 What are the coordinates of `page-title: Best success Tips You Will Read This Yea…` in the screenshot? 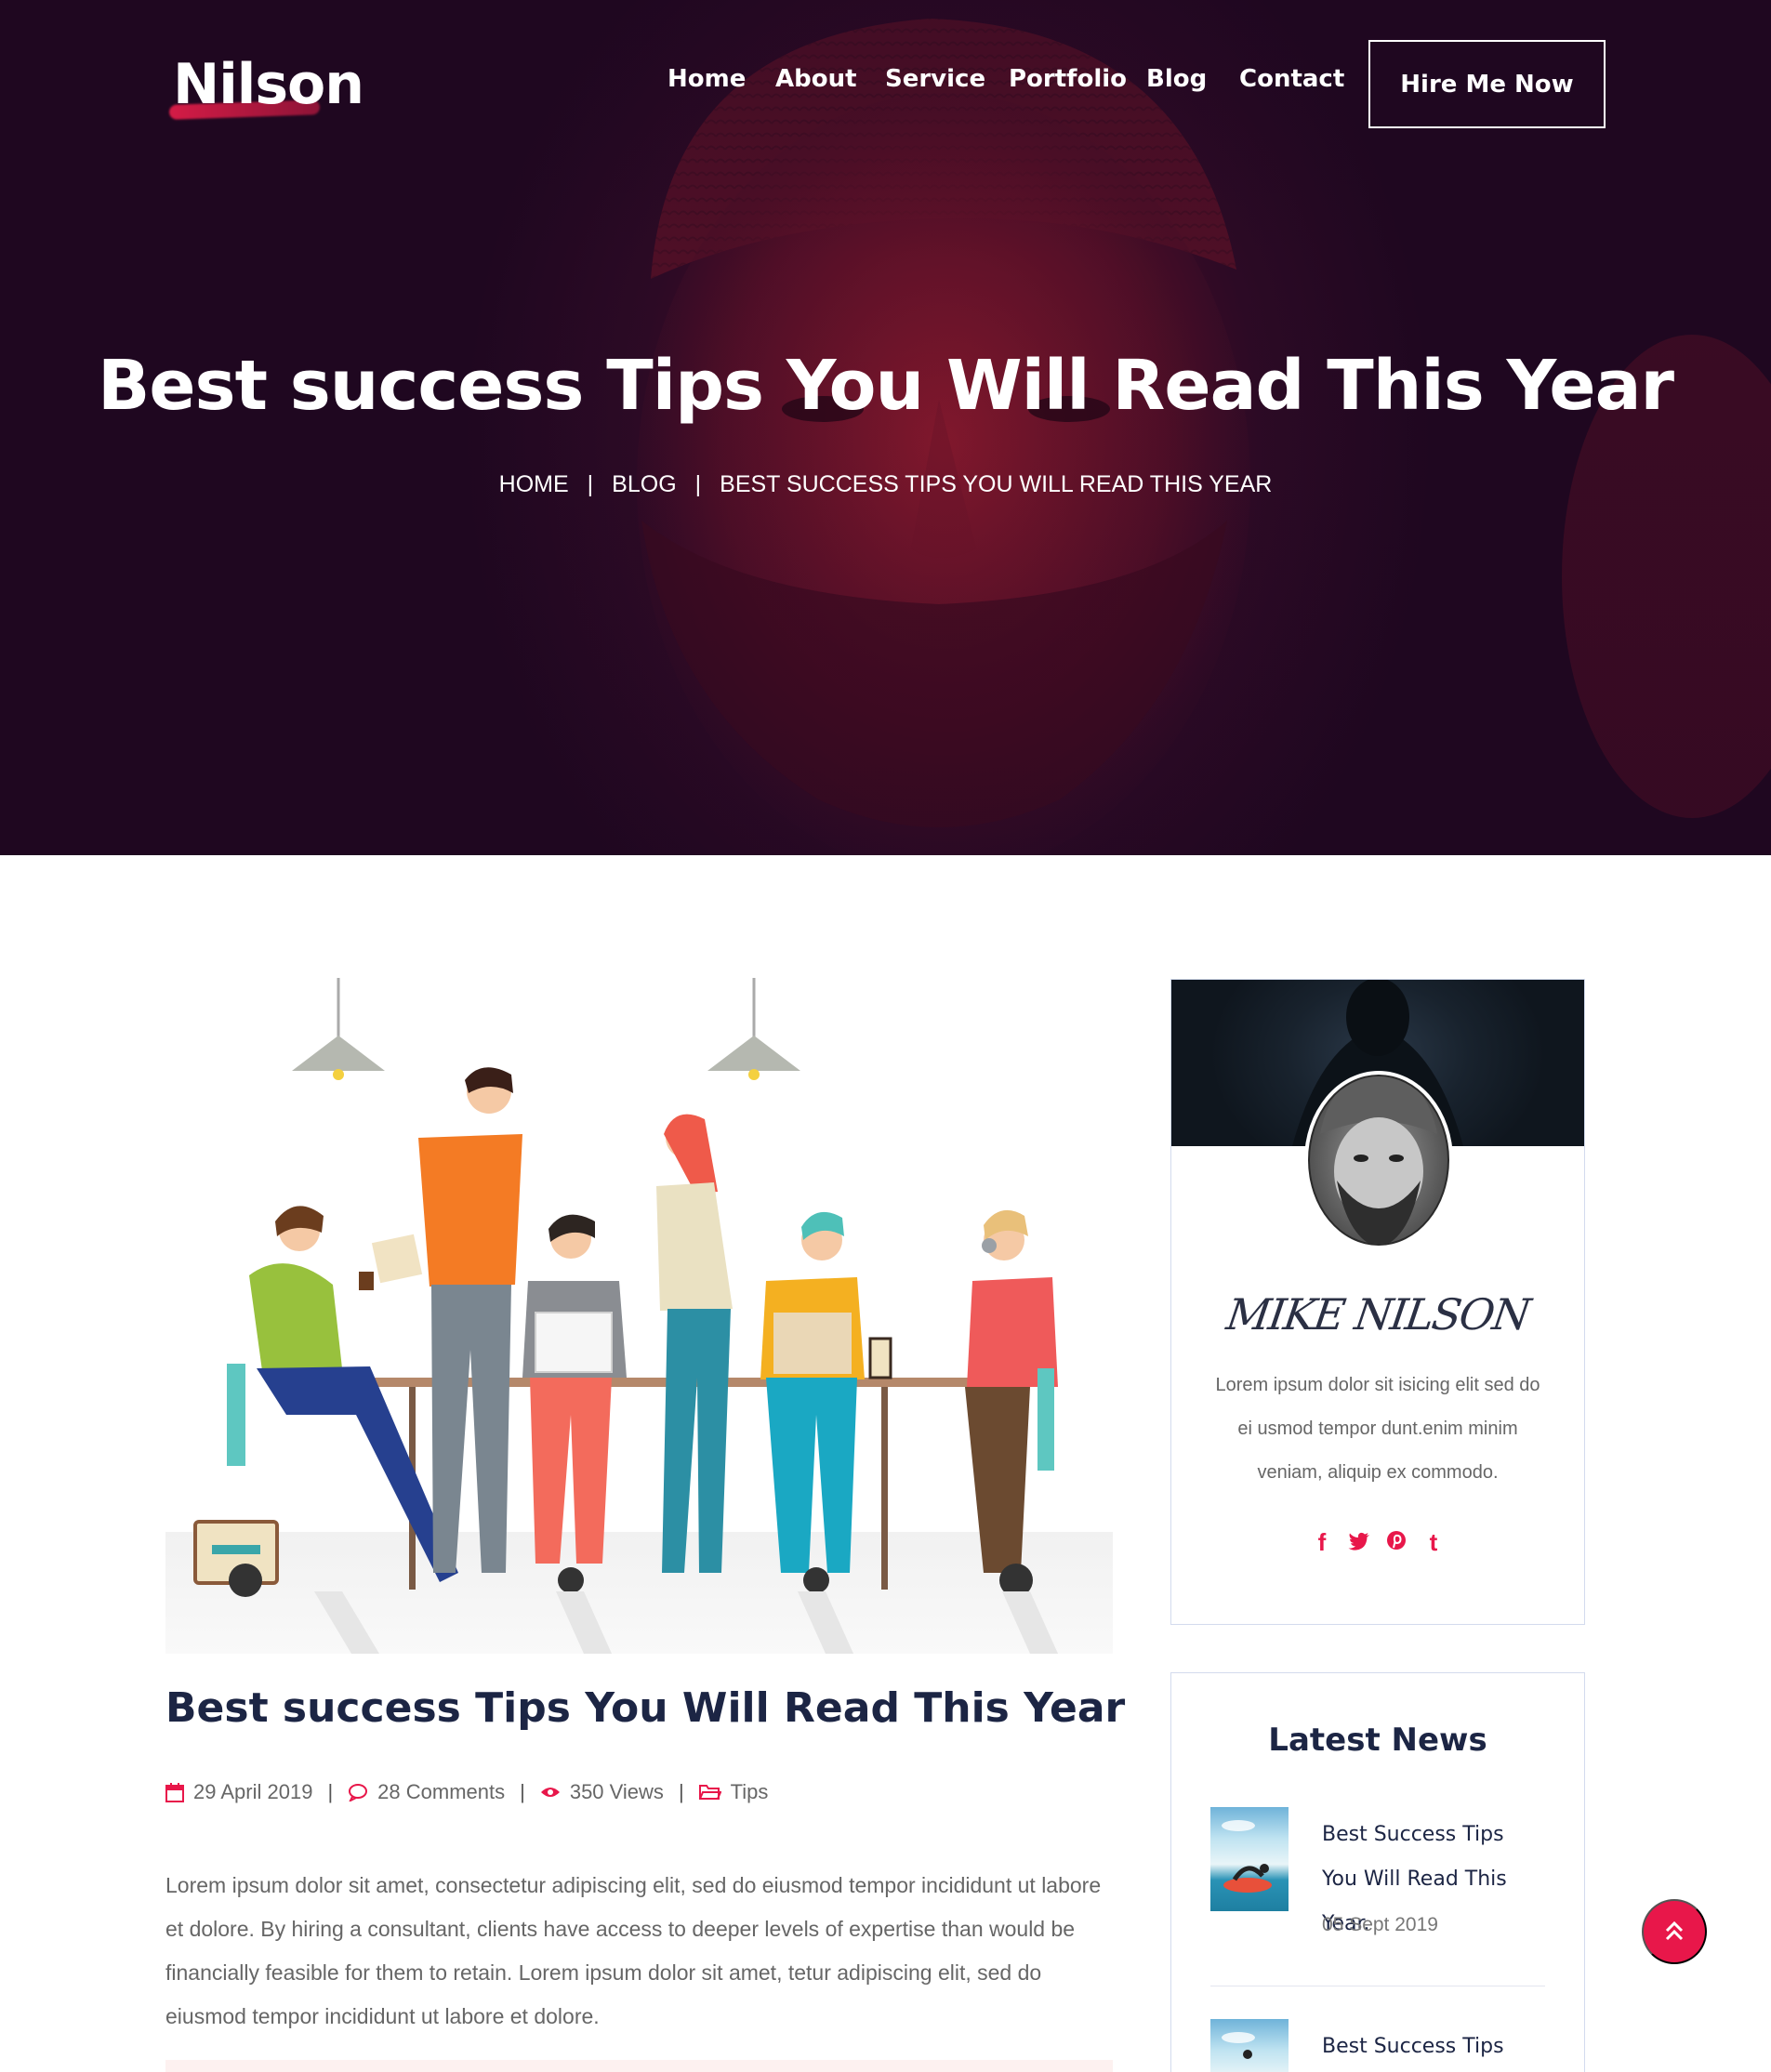 It's located at (886, 386).